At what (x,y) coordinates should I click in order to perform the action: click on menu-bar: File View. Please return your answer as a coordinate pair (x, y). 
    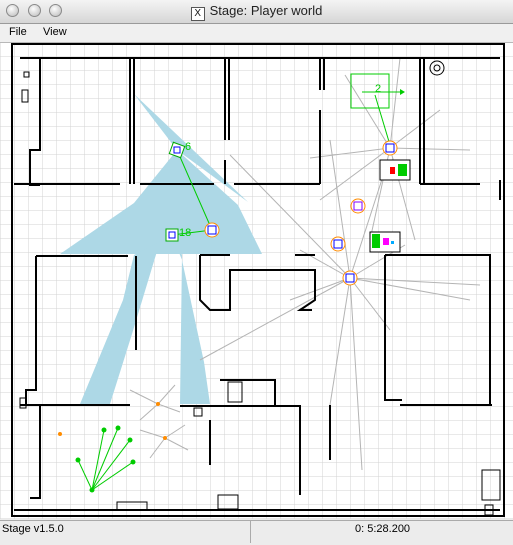
    Looking at the image, I should click on (256, 33).